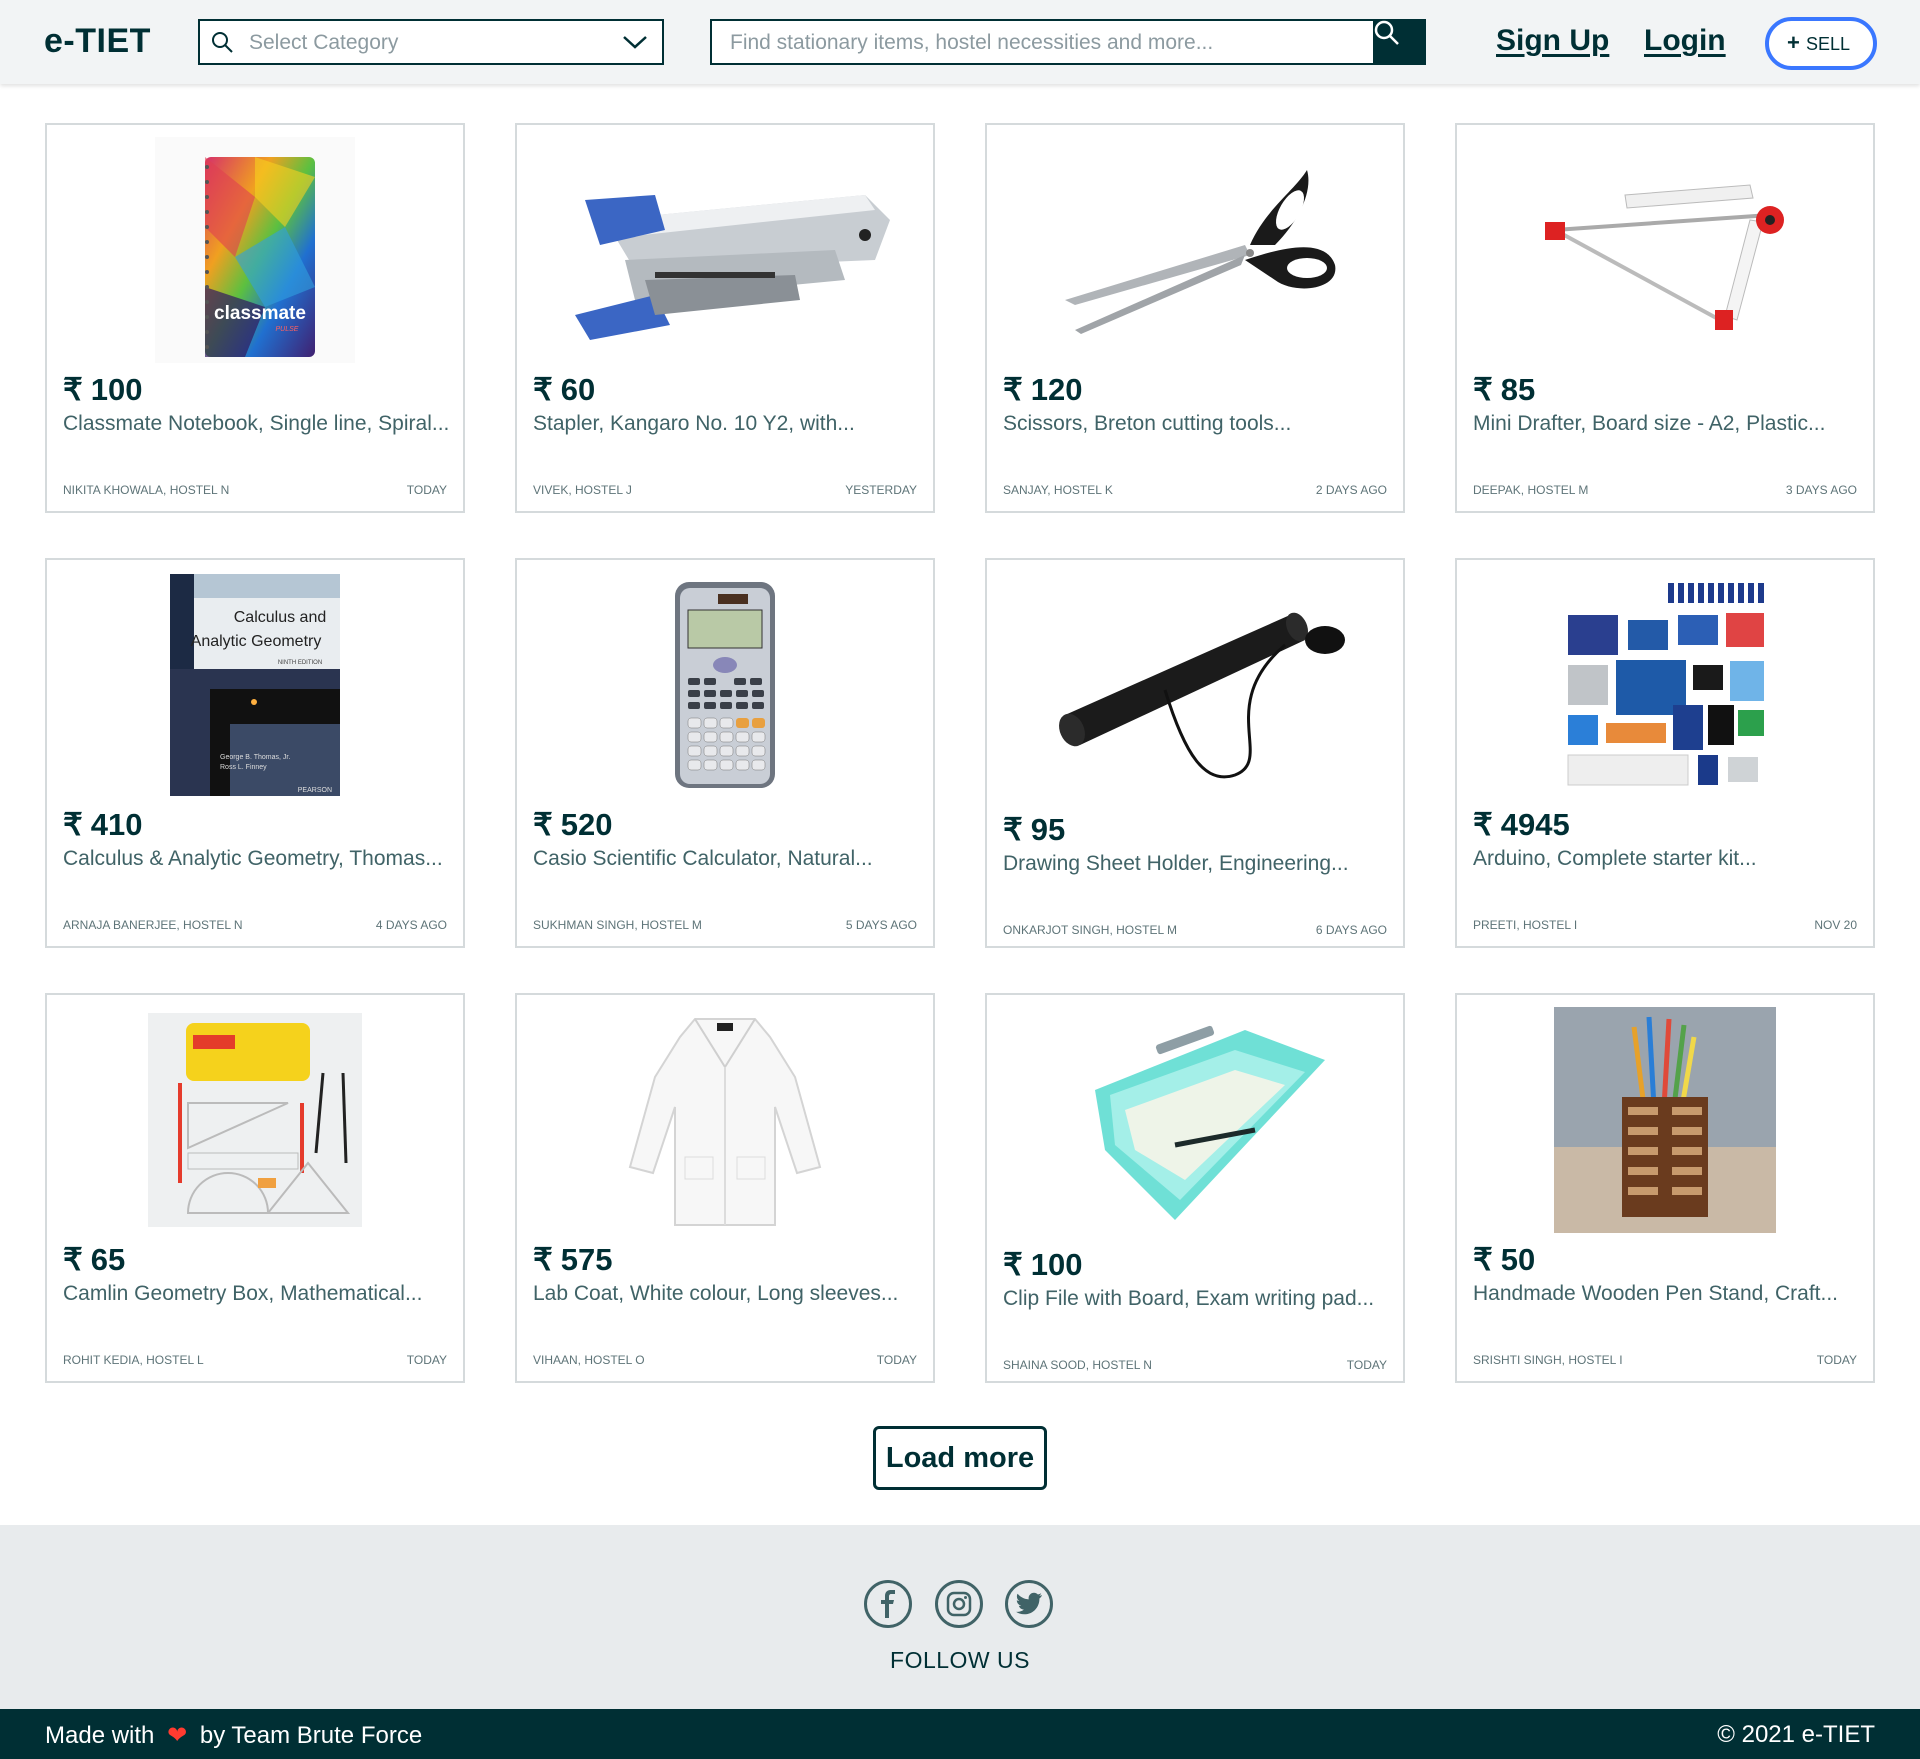 The height and width of the screenshot is (1759, 1920). Describe the element at coordinates (725, 250) in the screenshot. I see `stapler-image` at that location.